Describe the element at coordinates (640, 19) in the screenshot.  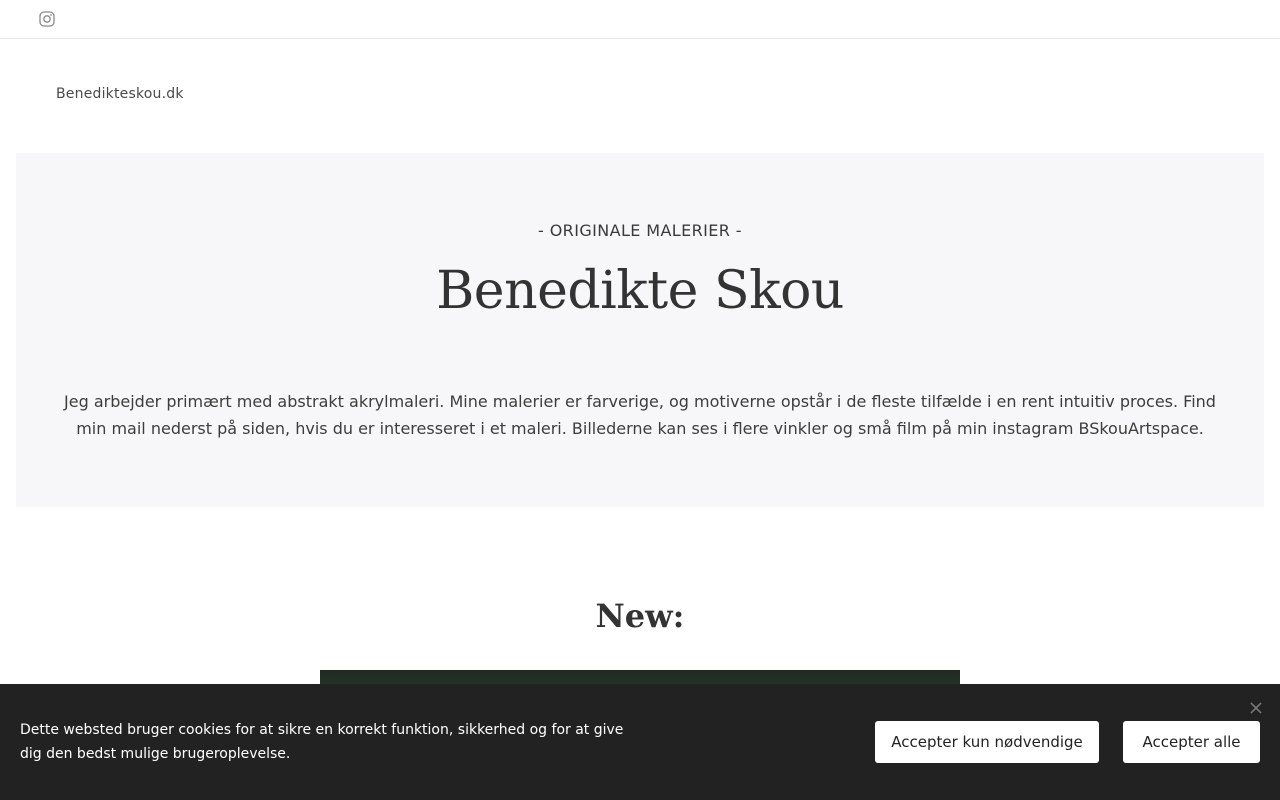
I see `top-bar` at that location.